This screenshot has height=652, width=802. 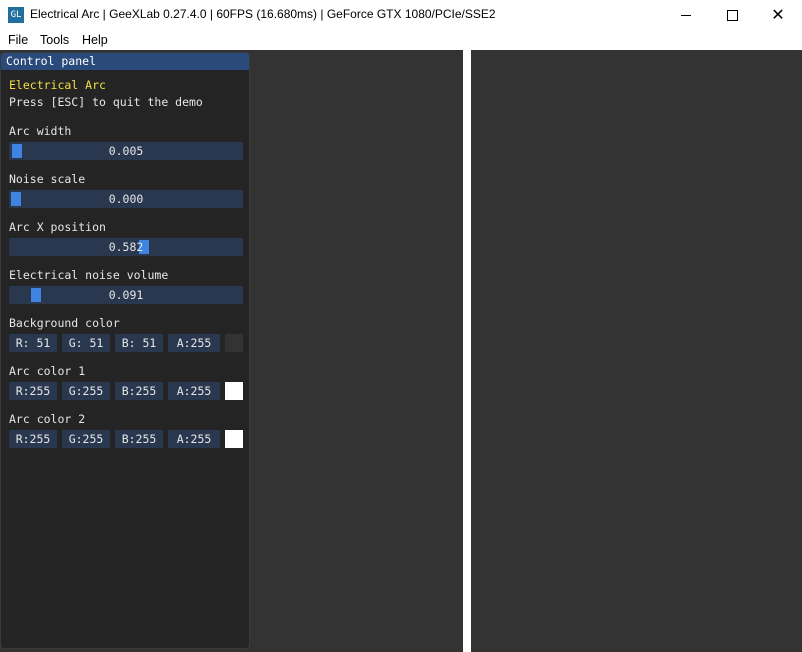 I want to click on background-color-g: G: 51, so click(x=86, y=343).